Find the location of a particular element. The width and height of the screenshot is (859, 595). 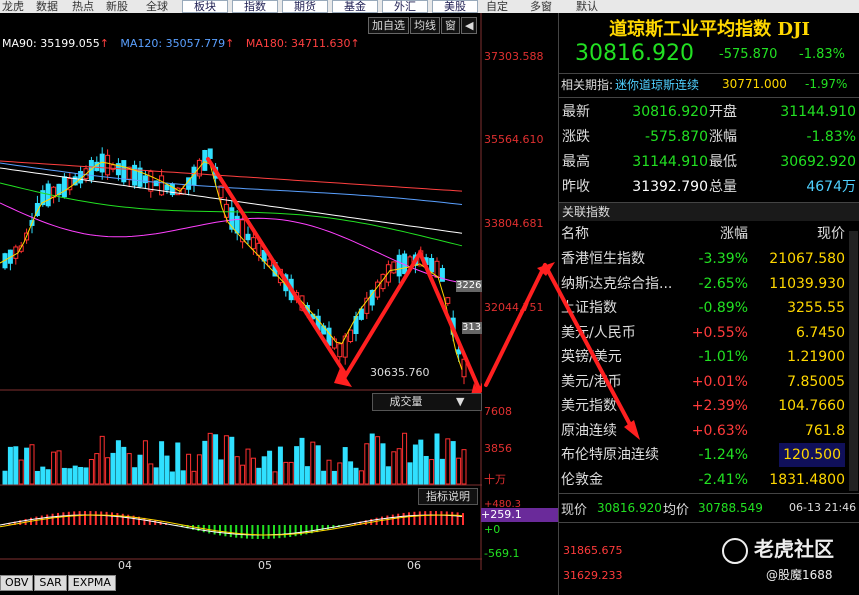

tick-time: 06-13 21:46 is located at coordinates (823, 507).